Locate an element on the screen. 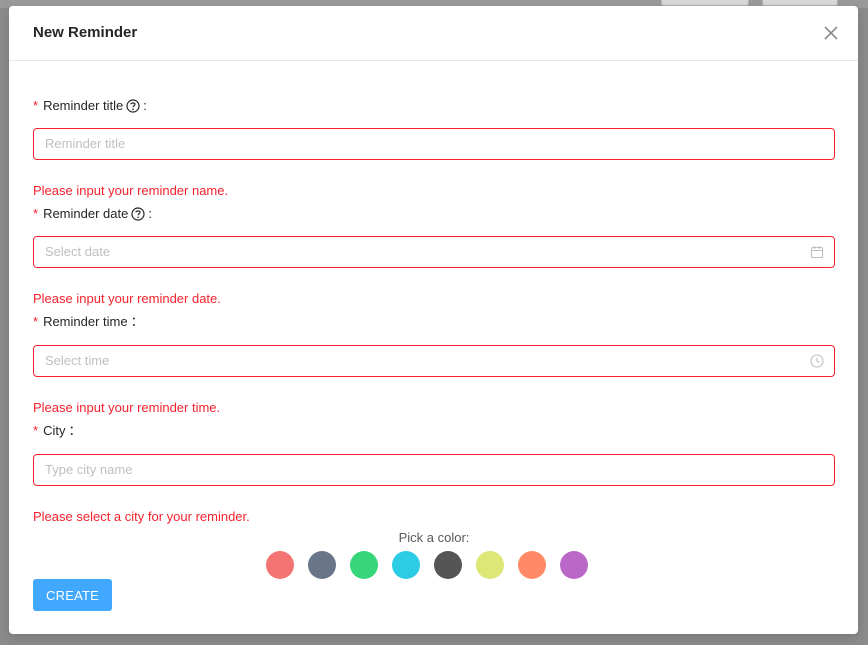 The width and height of the screenshot is (868, 645). reminder-time-error: Please input your reminder time. is located at coordinates (127, 407).